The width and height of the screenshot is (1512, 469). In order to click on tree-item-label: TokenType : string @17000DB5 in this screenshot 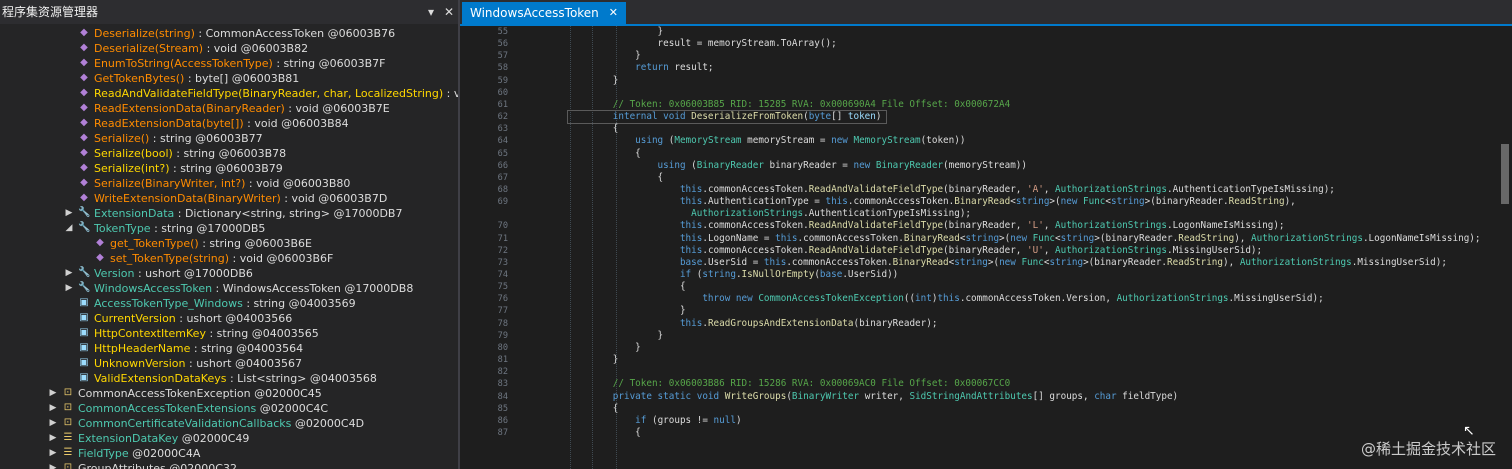, I will do `click(179, 228)`.